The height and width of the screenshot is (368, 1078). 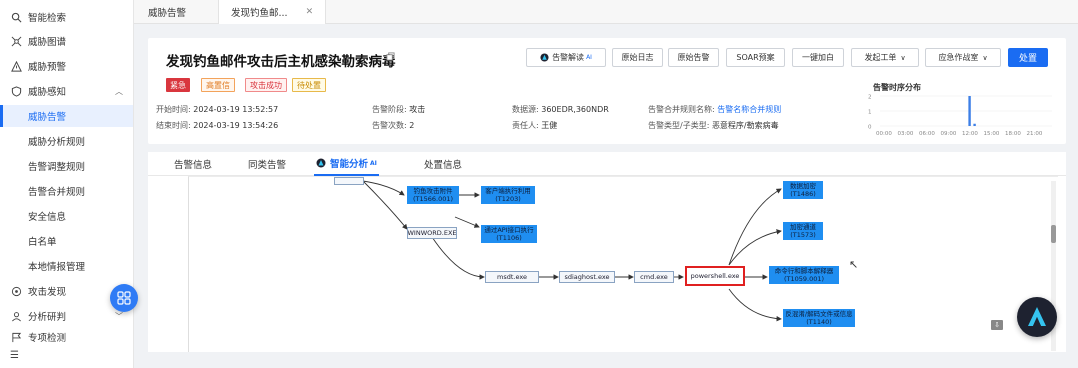 I want to click on sidebar-item-search: 智能检索, so click(x=66, y=17).